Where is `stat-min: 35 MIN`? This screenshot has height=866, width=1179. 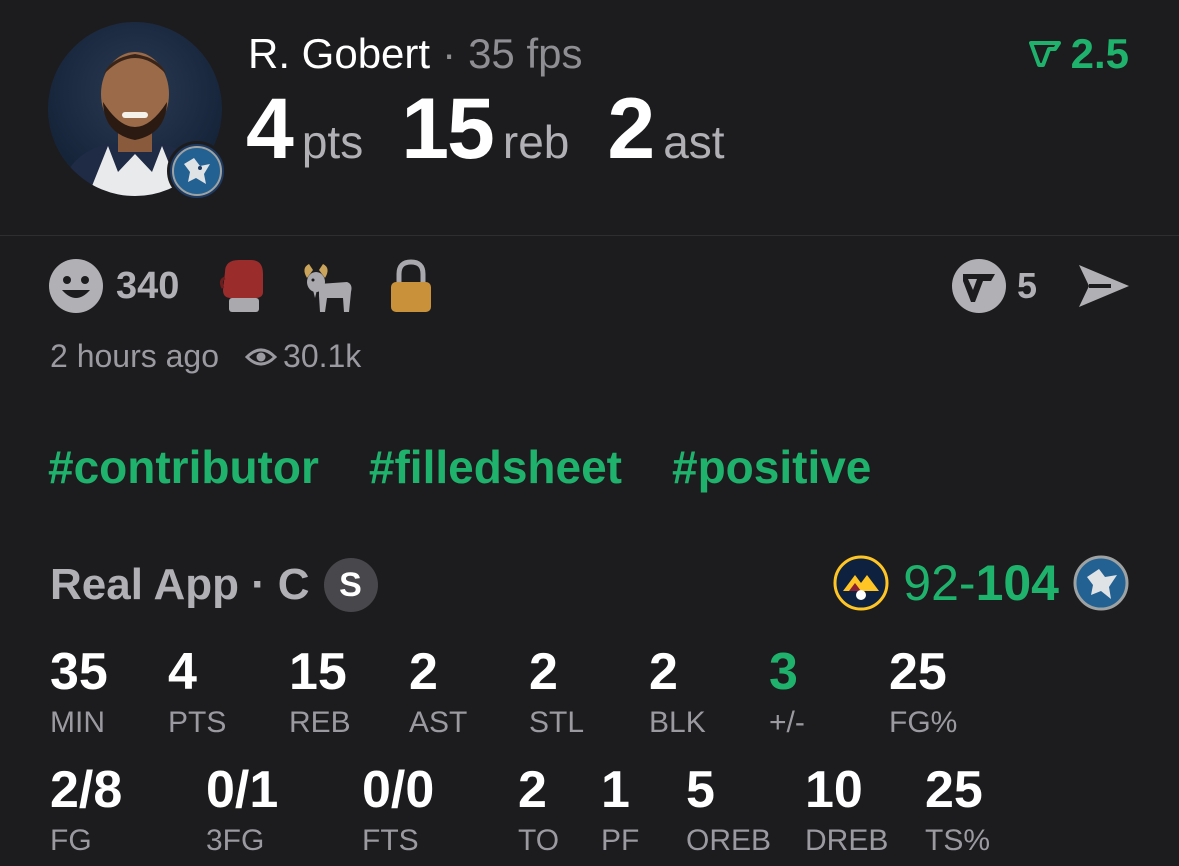
stat-min: 35 MIN is located at coordinates (79, 693).